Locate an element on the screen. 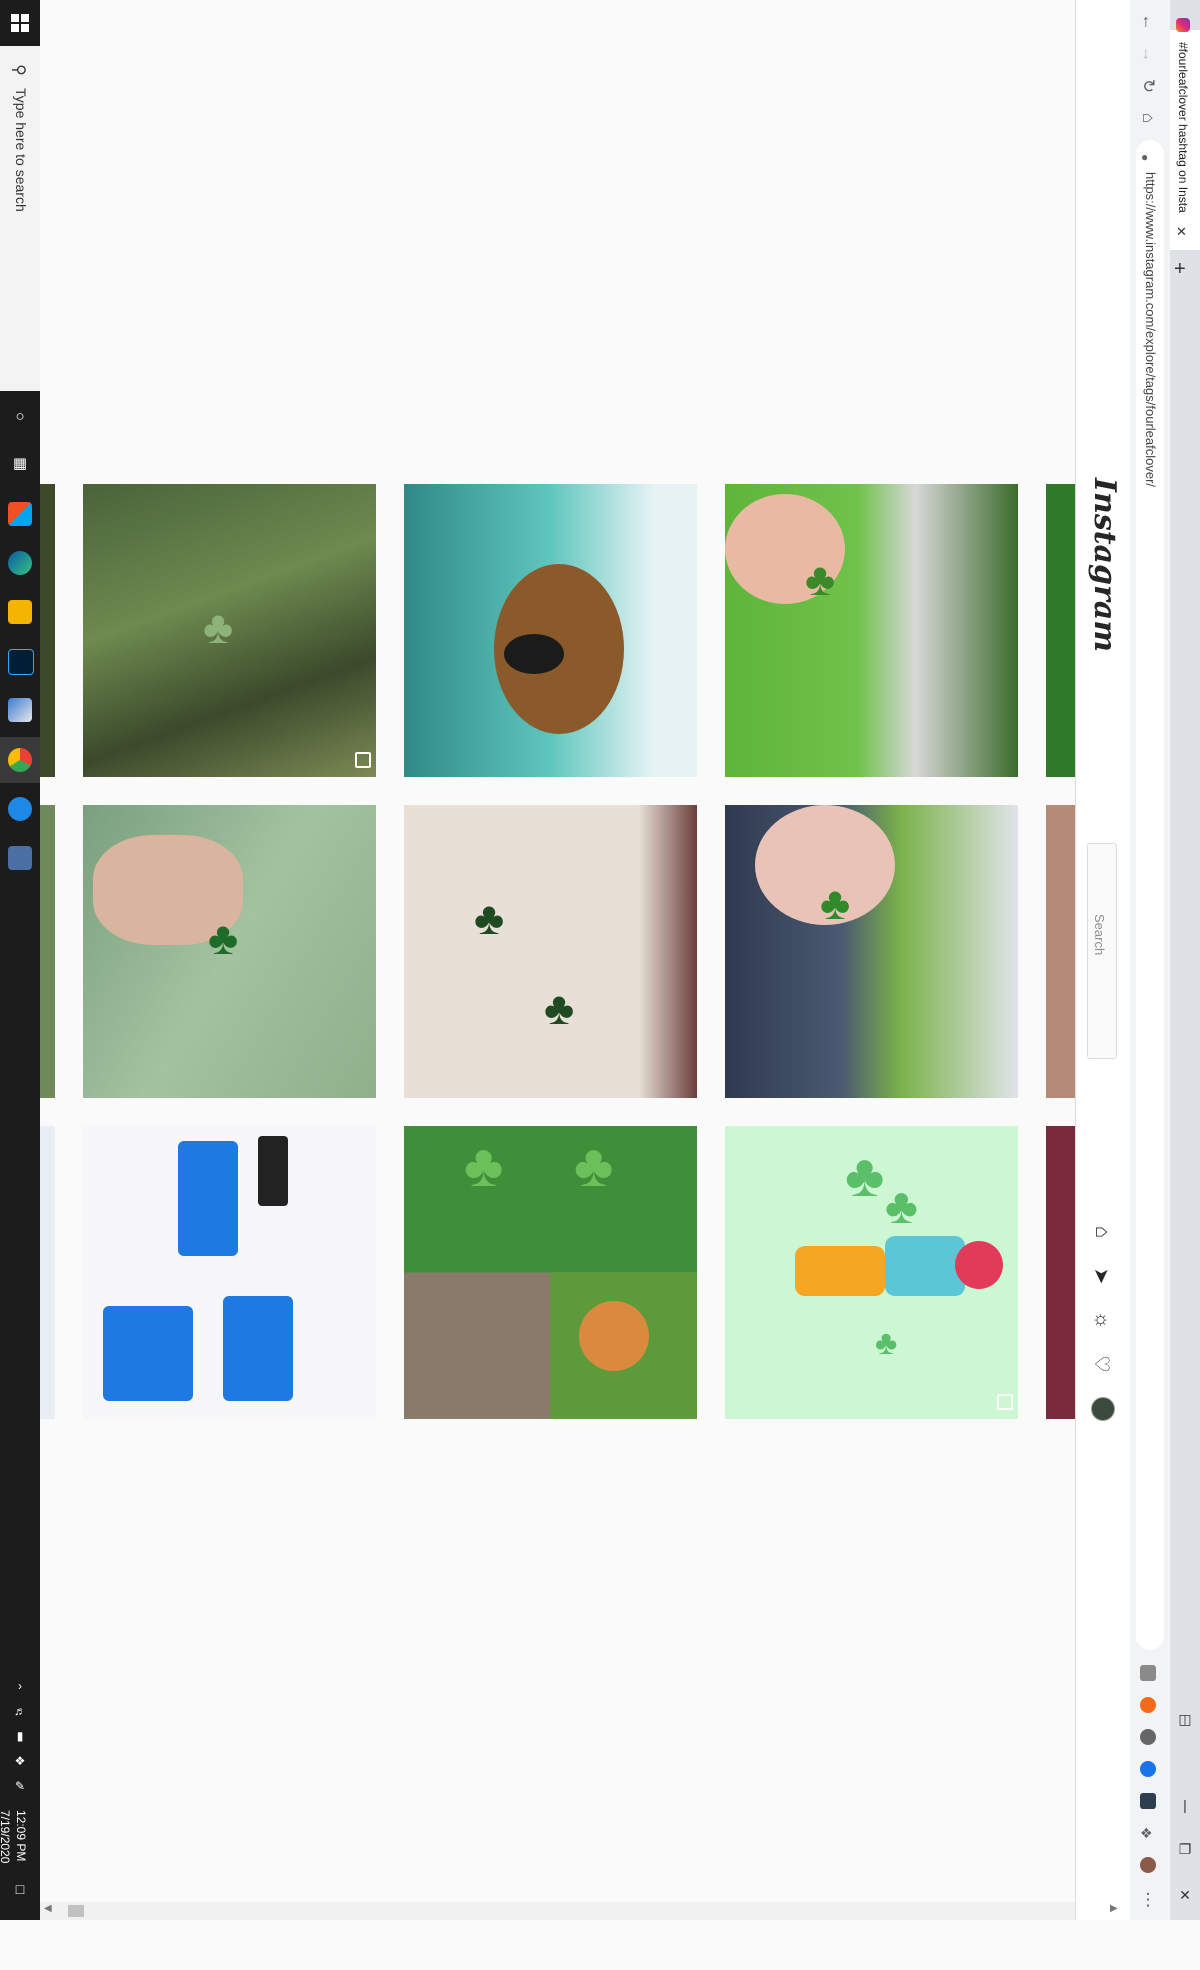 The image size is (1200, 1970). app-icon is located at coordinates (20, 710).